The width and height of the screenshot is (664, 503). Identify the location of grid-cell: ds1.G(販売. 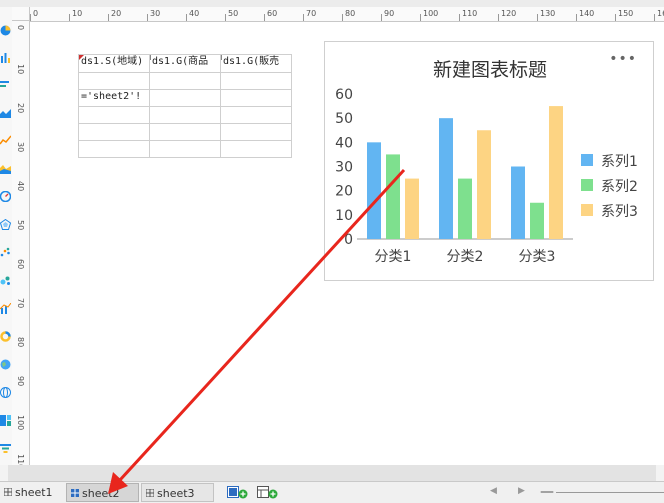
(256, 63).